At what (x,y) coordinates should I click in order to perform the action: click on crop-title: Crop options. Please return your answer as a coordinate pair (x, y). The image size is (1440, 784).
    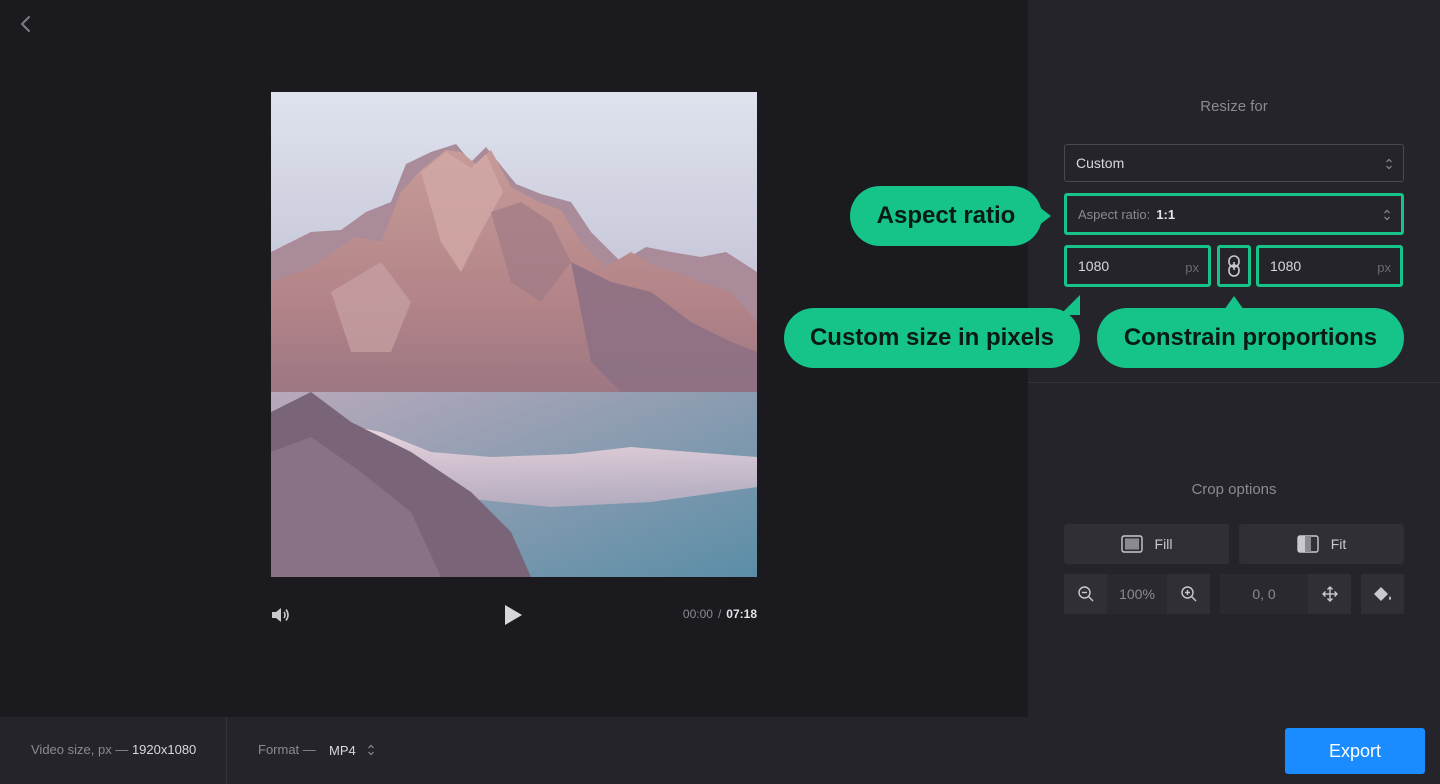
    Looking at the image, I should click on (1234, 489).